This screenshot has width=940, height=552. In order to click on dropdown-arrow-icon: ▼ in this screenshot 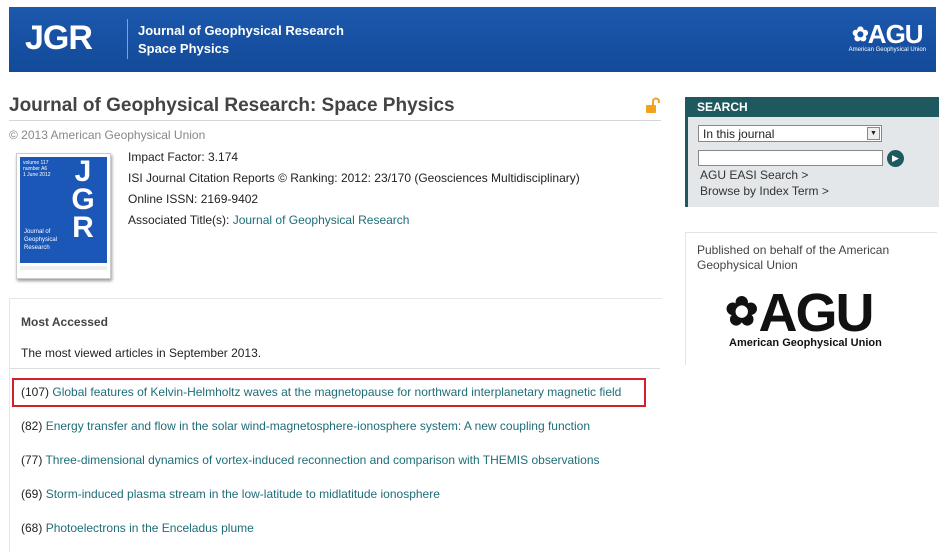, I will do `click(873, 133)`.